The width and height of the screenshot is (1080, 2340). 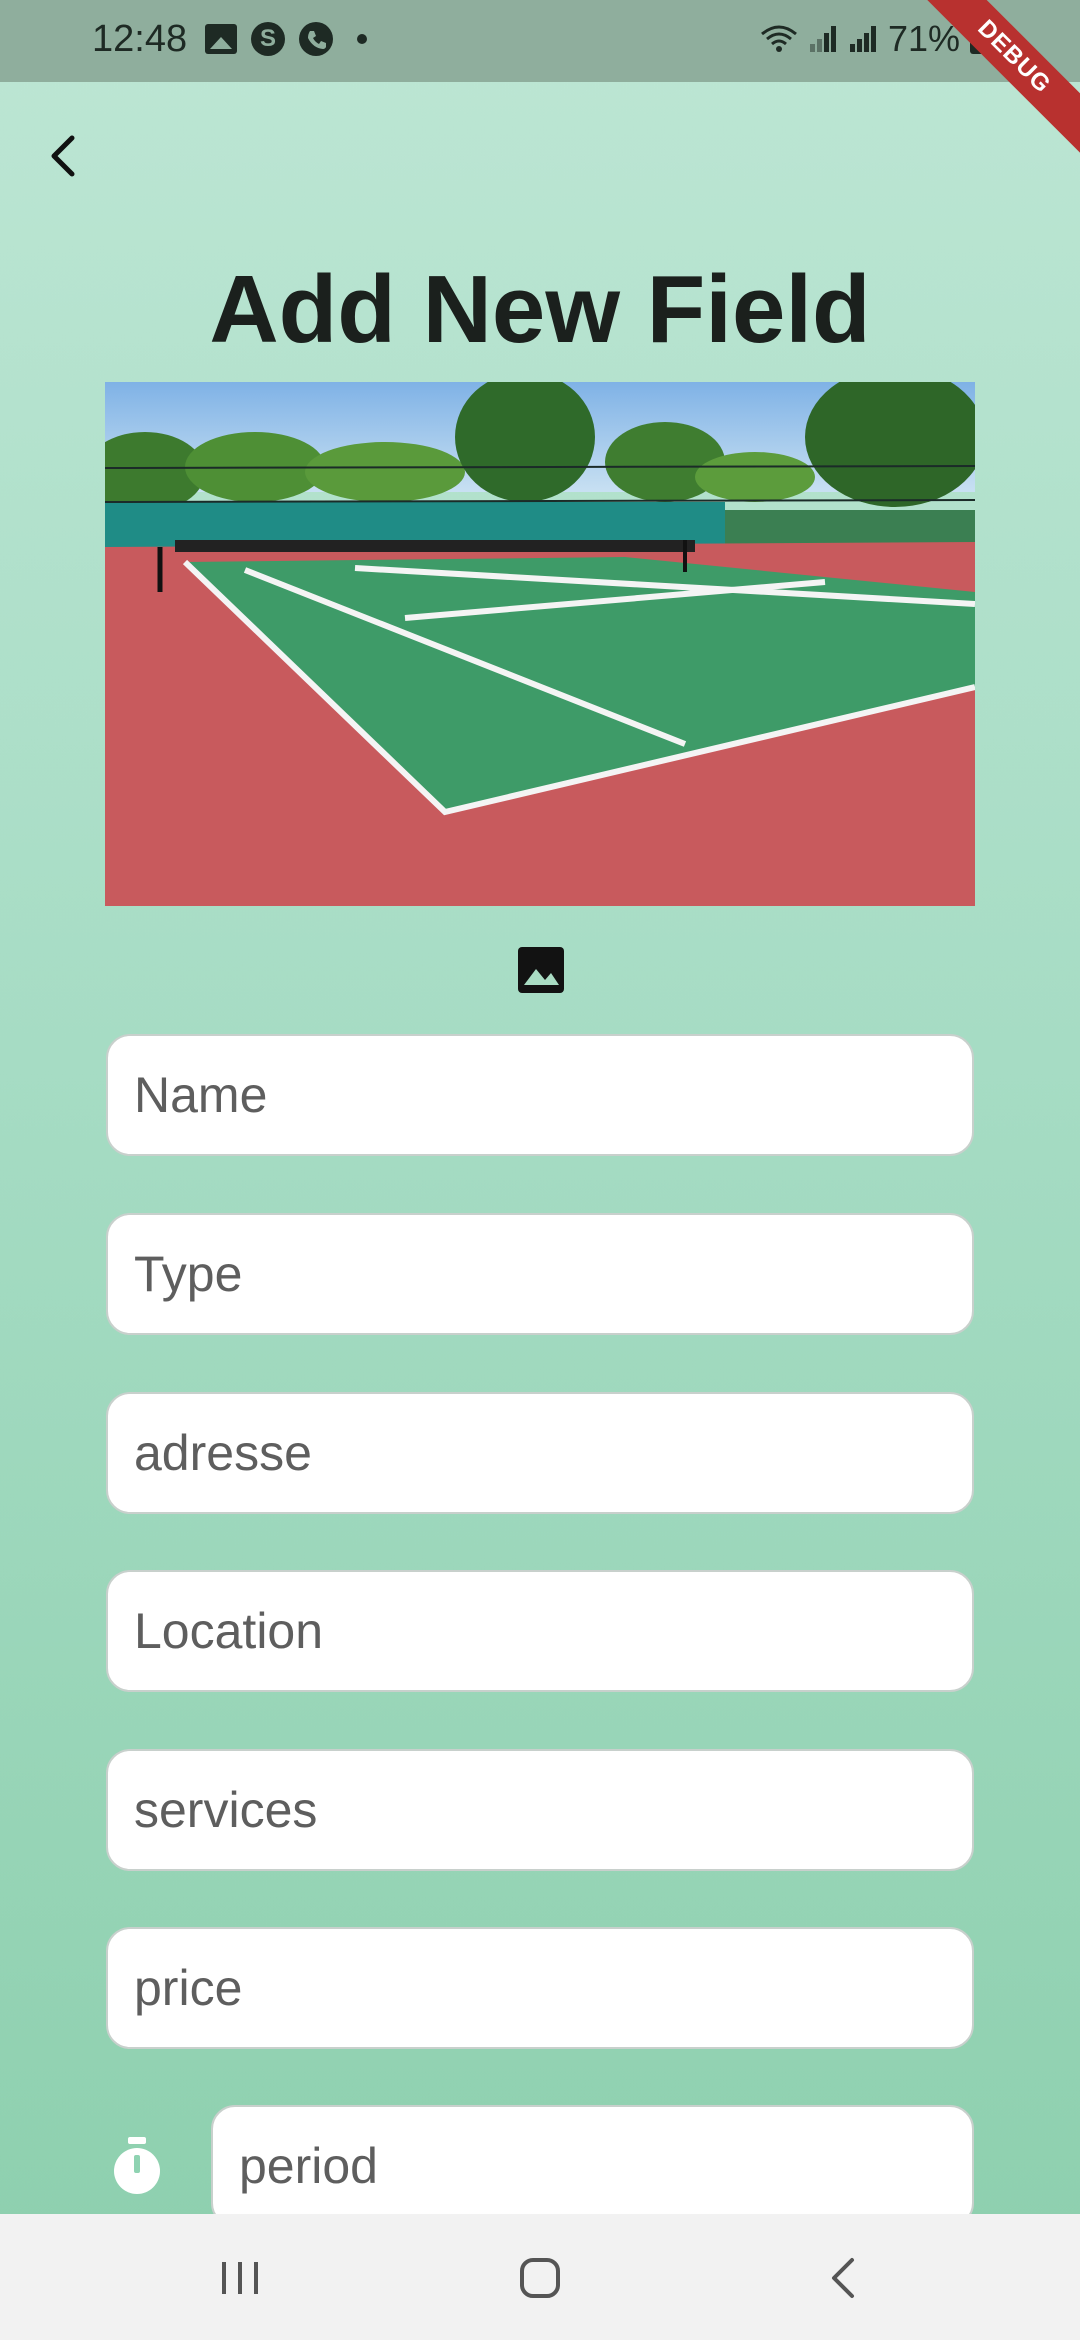 What do you see at coordinates (540, 1810) in the screenshot?
I see `services-input` at bounding box center [540, 1810].